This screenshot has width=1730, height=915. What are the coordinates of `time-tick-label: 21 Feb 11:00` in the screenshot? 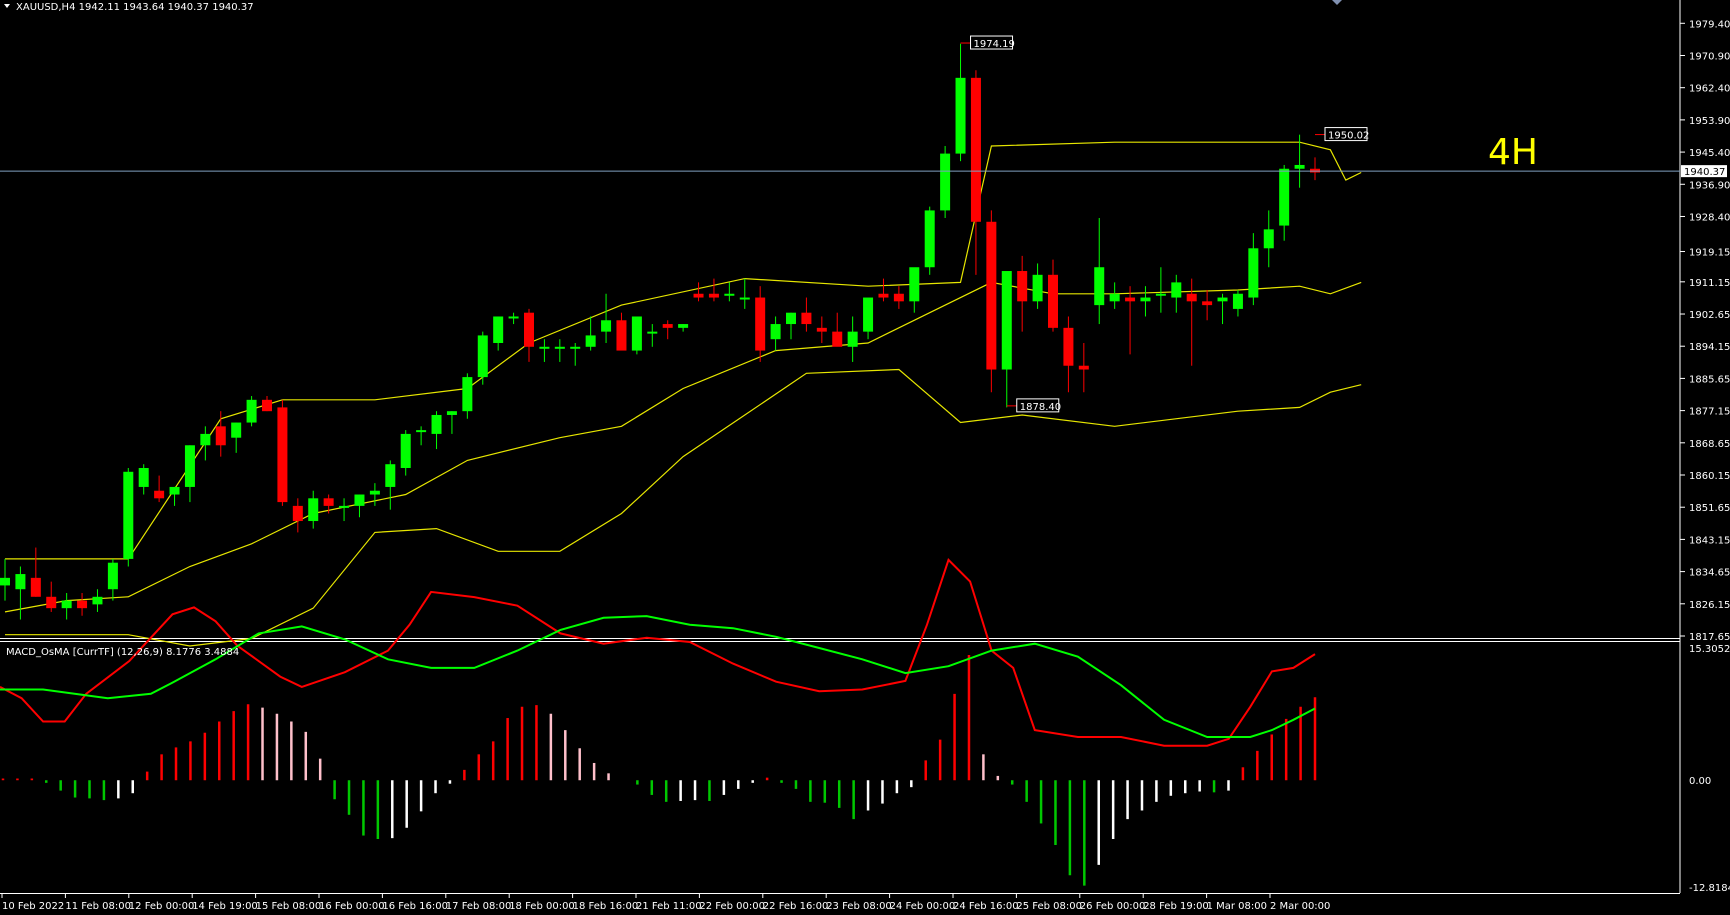 It's located at (669, 906).